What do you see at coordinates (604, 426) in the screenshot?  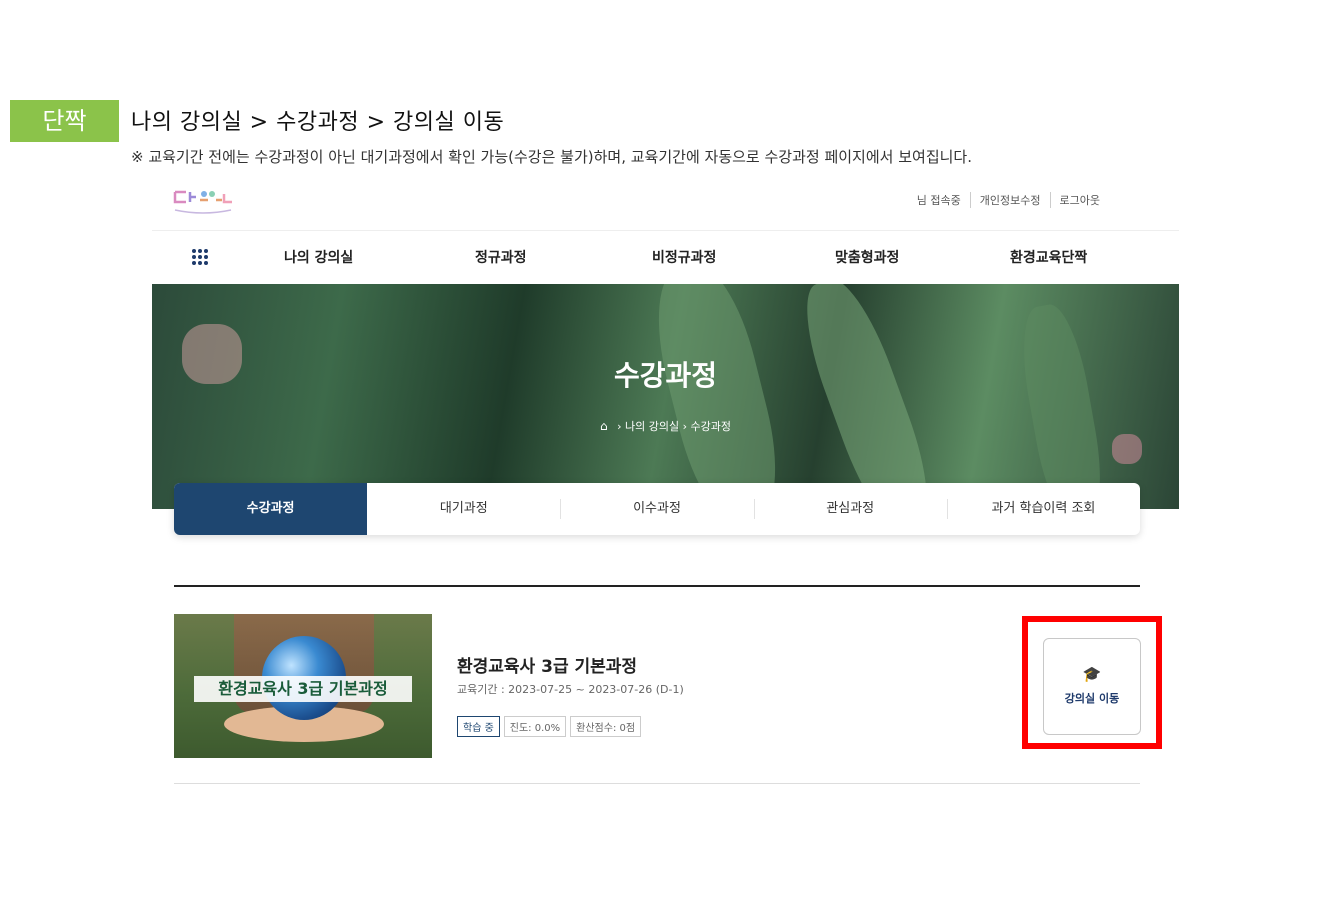 I see `home-icon: ⌂` at bounding box center [604, 426].